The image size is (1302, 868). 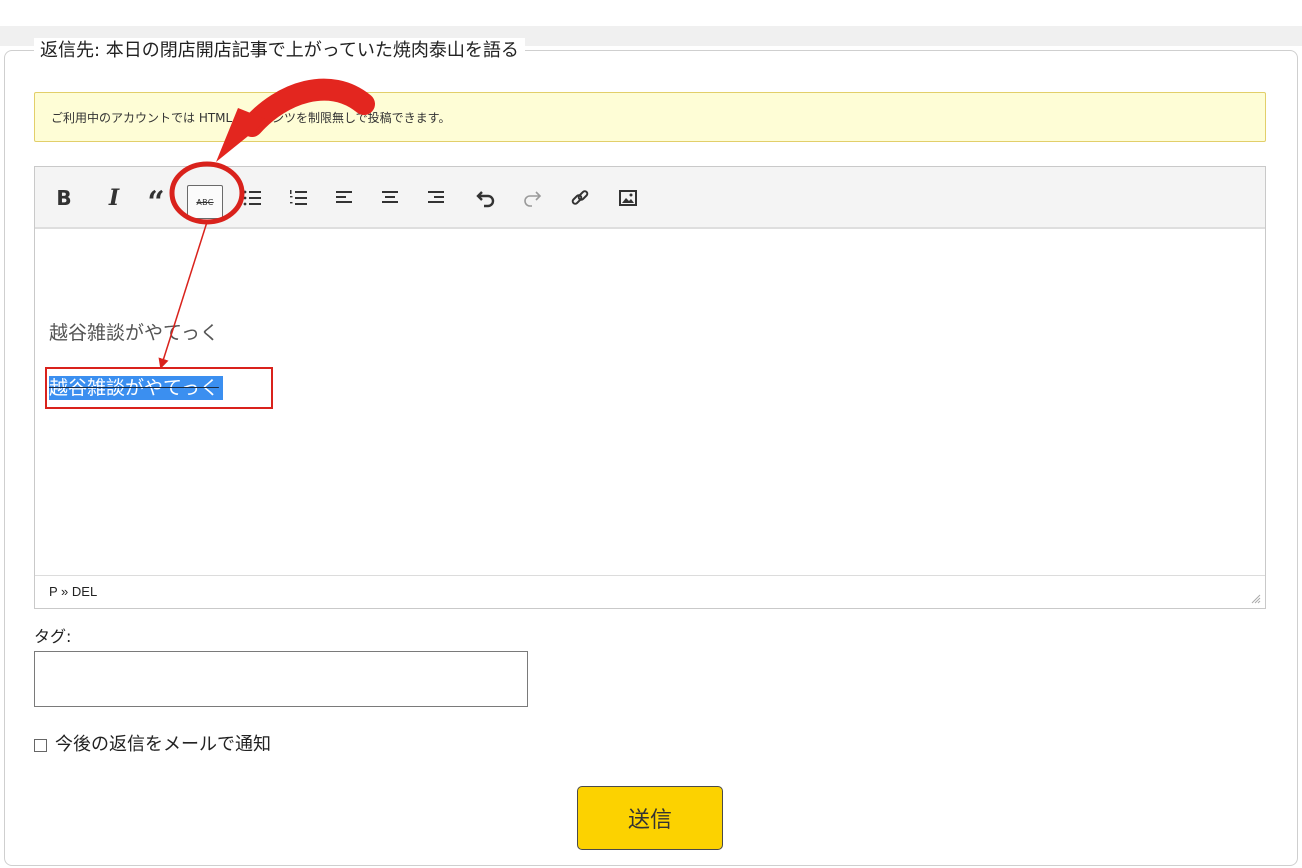 What do you see at coordinates (650, 117) in the screenshot?
I see `html-permission-notice: ご利用中のアカウントでは HTML コンテンツを制限無しで投稿できます。` at bounding box center [650, 117].